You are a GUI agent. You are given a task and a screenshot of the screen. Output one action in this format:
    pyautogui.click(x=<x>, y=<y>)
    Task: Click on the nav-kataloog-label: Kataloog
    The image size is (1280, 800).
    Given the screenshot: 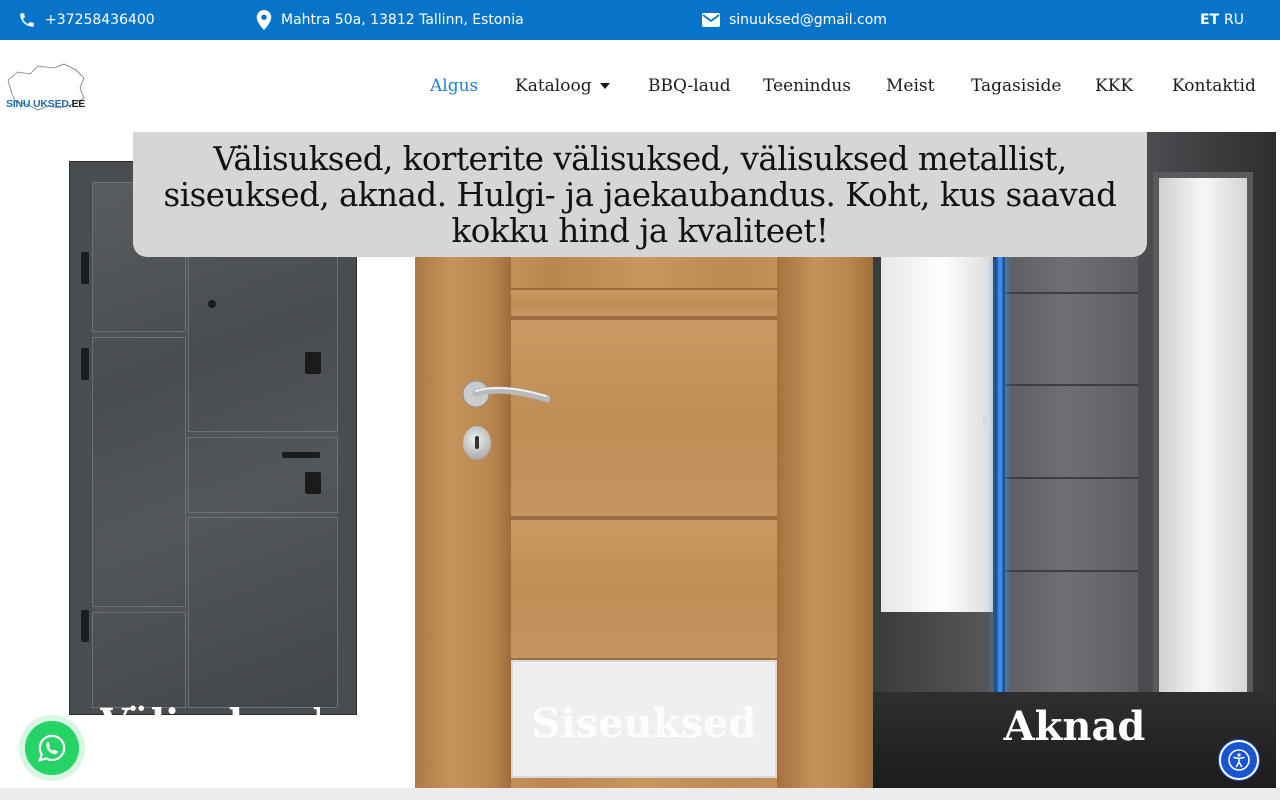 What is the action you would take?
    pyautogui.click(x=553, y=86)
    